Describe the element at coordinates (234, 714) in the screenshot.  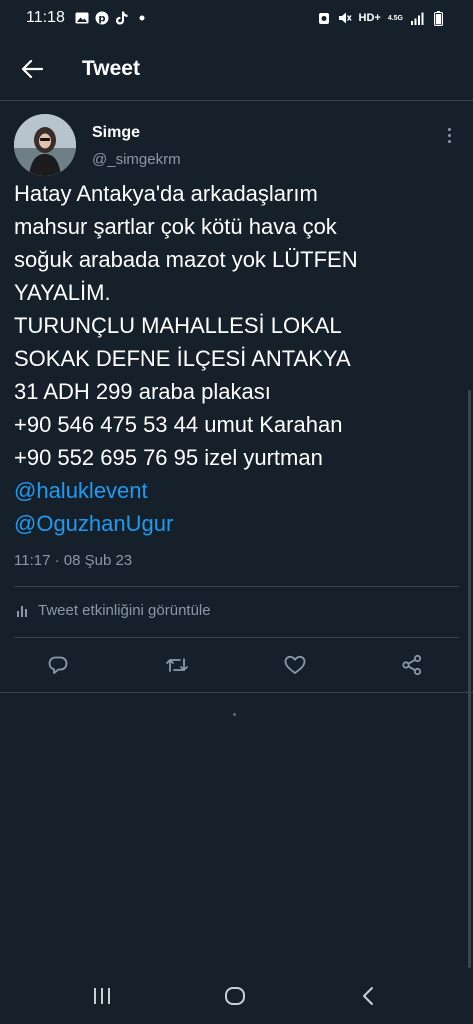
I see `loading-indicator-dot` at that location.